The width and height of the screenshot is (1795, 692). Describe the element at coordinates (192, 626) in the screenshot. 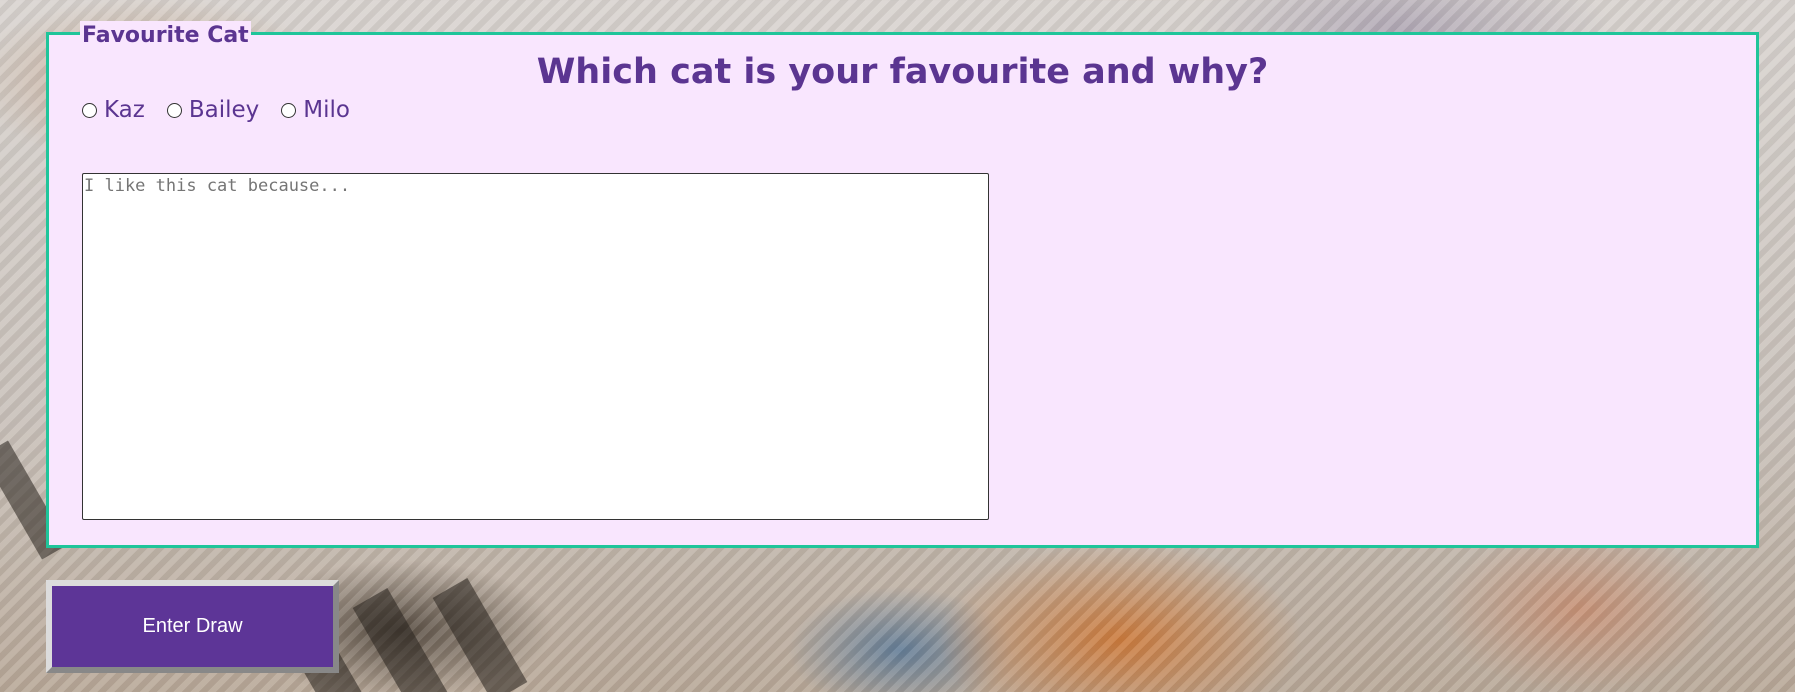

I see `enter-draw-button: Enter Draw` at that location.